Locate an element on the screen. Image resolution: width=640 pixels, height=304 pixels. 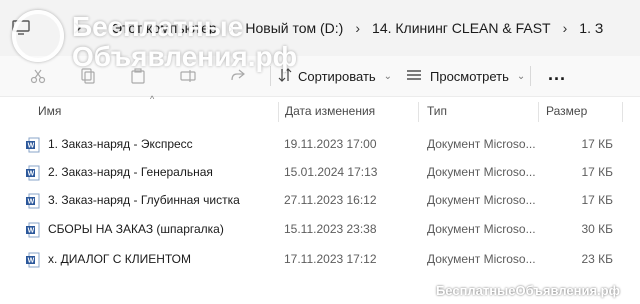
watermark-logo is located at coordinates (38, 36).